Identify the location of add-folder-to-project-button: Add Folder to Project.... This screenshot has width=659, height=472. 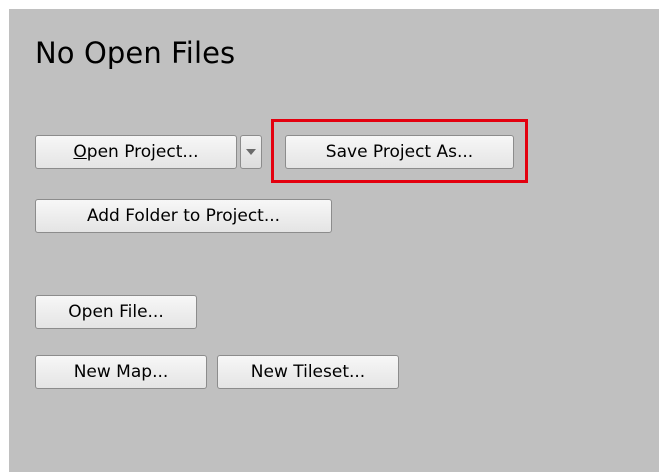
(183, 216).